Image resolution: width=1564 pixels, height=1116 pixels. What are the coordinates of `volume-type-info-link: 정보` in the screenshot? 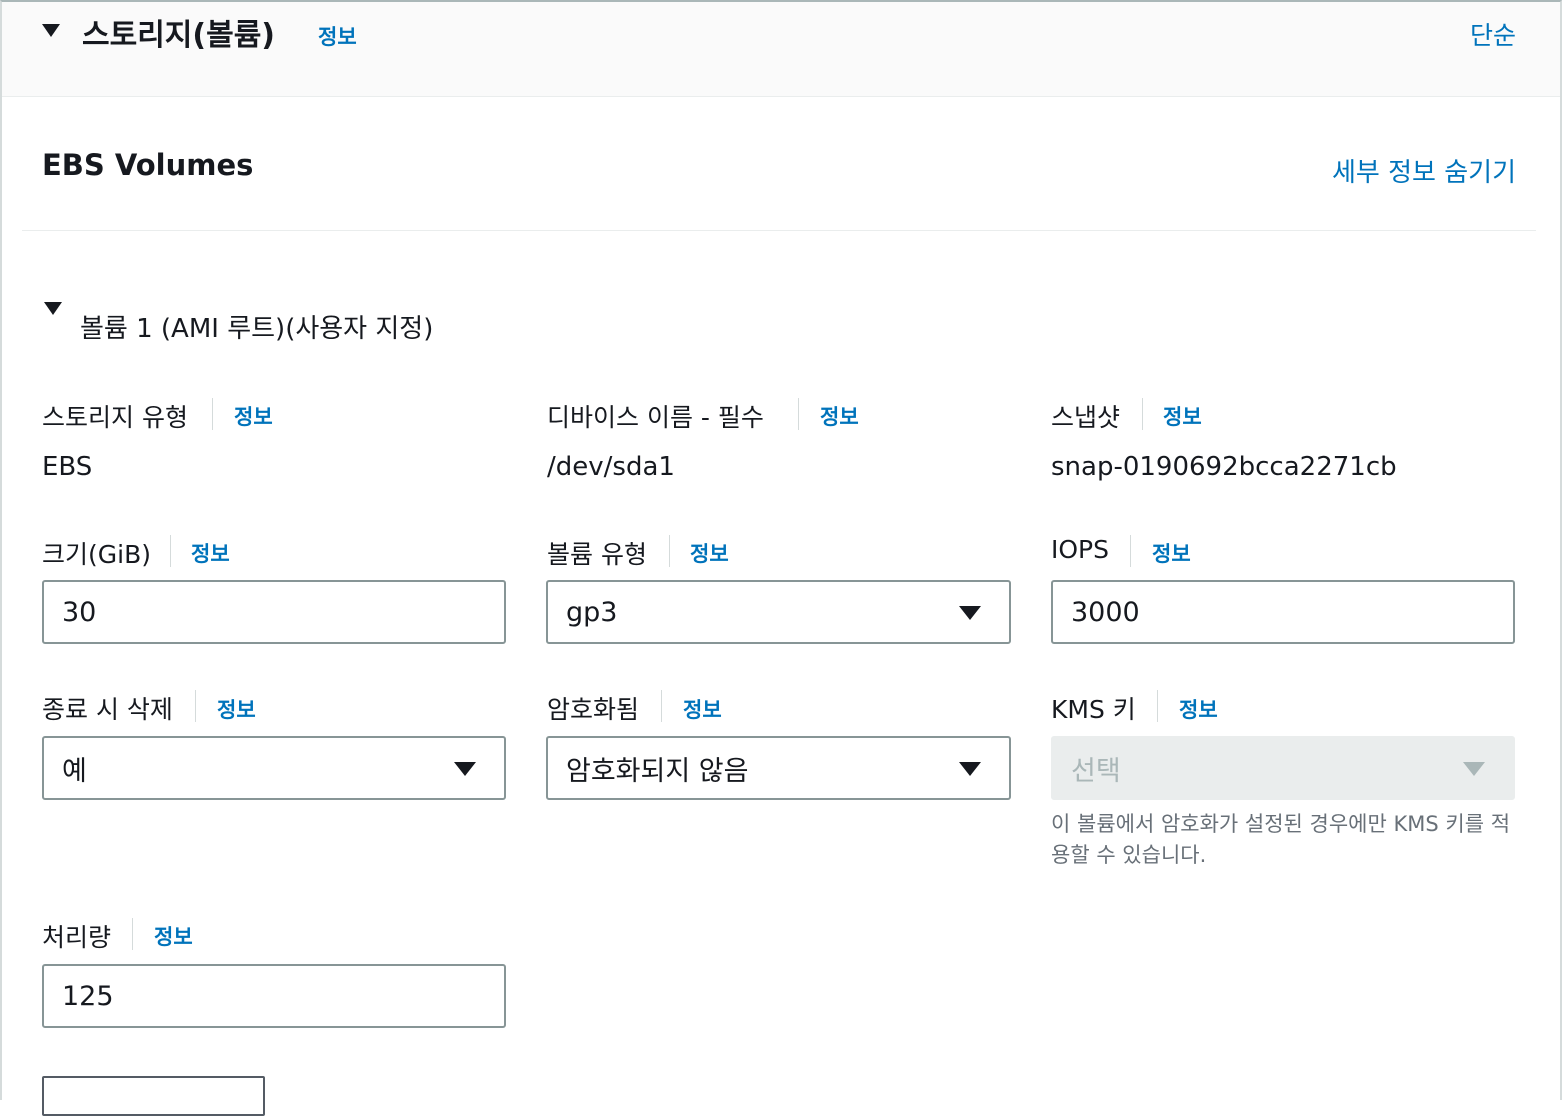 It's located at (709, 553).